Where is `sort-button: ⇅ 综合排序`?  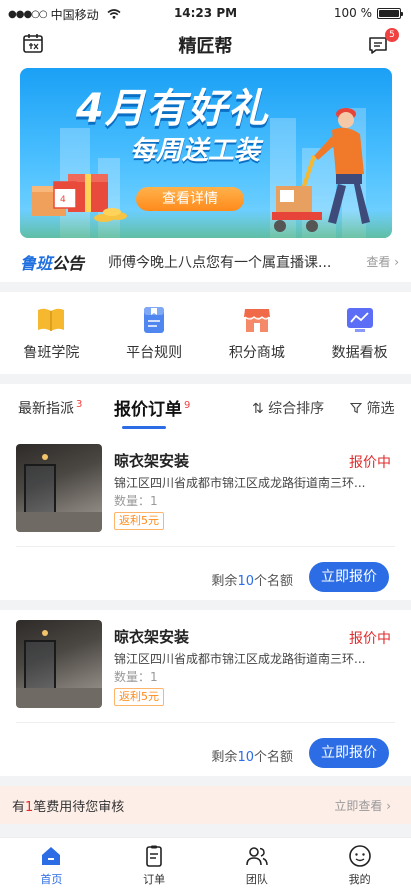
sort-button: ⇅ 综合排序 is located at coordinates (288, 408).